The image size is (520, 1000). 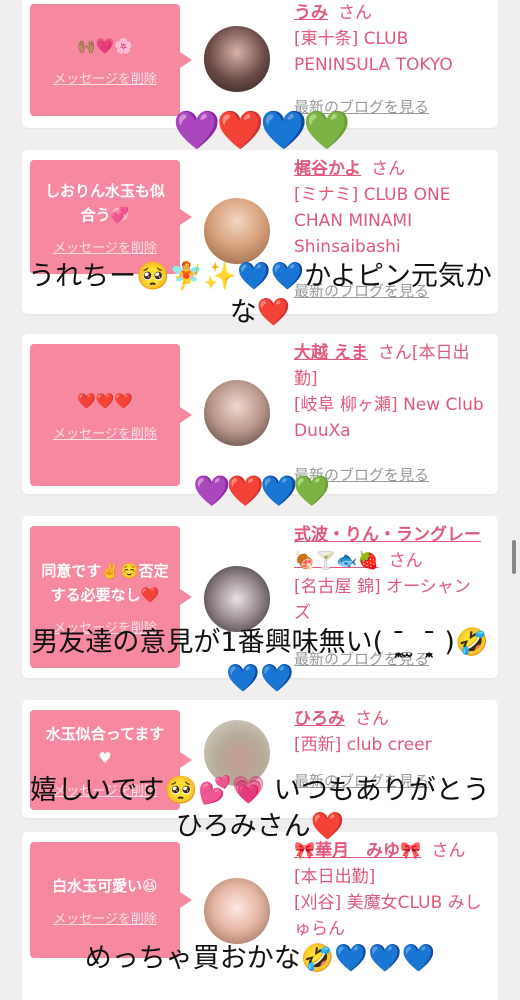 What do you see at coordinates (260, 276) in the screenshot?
I see `comment-overlay: うれちー🥺🧚✨💙💙かよピン元気か` at bounding box center [260, 276].